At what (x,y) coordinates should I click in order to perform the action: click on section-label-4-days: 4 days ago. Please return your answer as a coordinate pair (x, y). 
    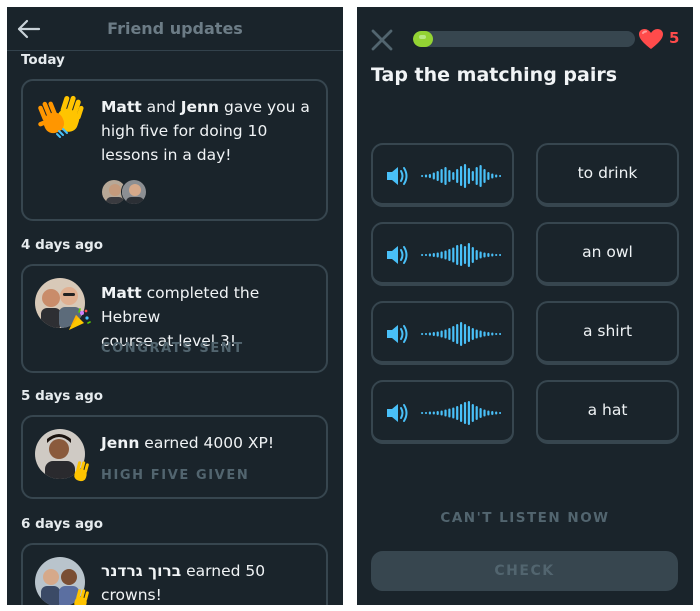
    Looking at the image, I should click on (62, 245).